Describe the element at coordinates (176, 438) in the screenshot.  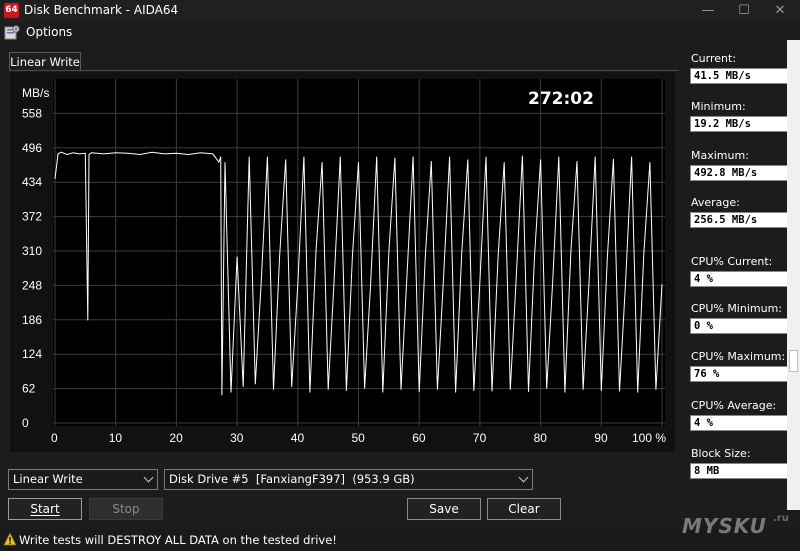
I see `x-tick-label: 20` at that location.